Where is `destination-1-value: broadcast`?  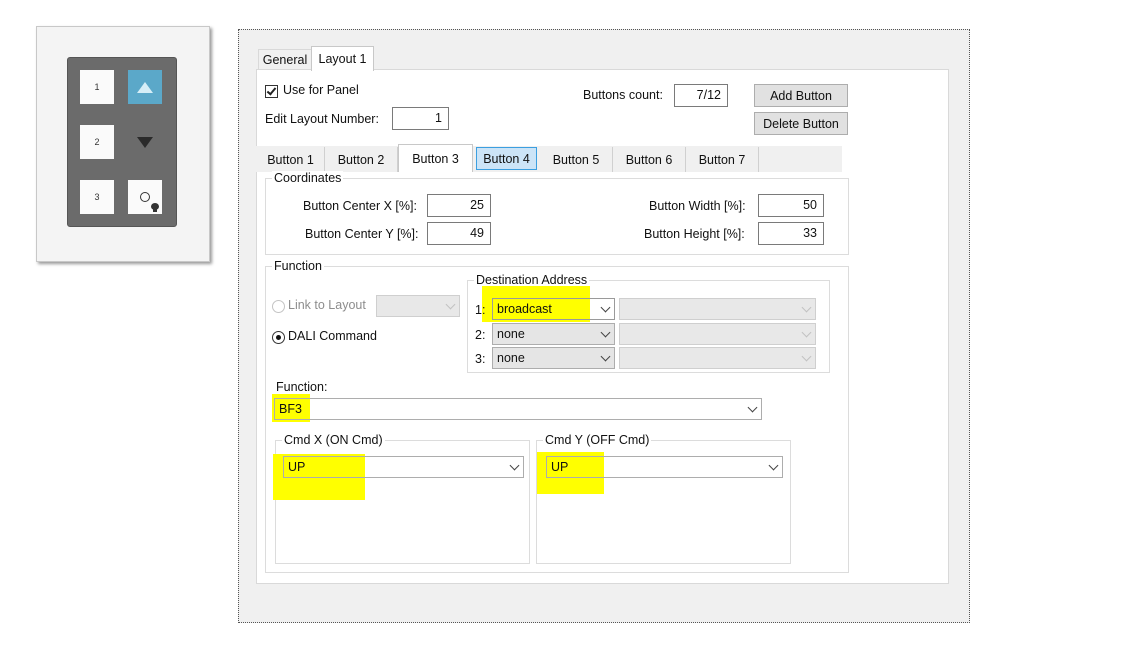 destination-1-value: broadcast is located at coordinates (524, 309).